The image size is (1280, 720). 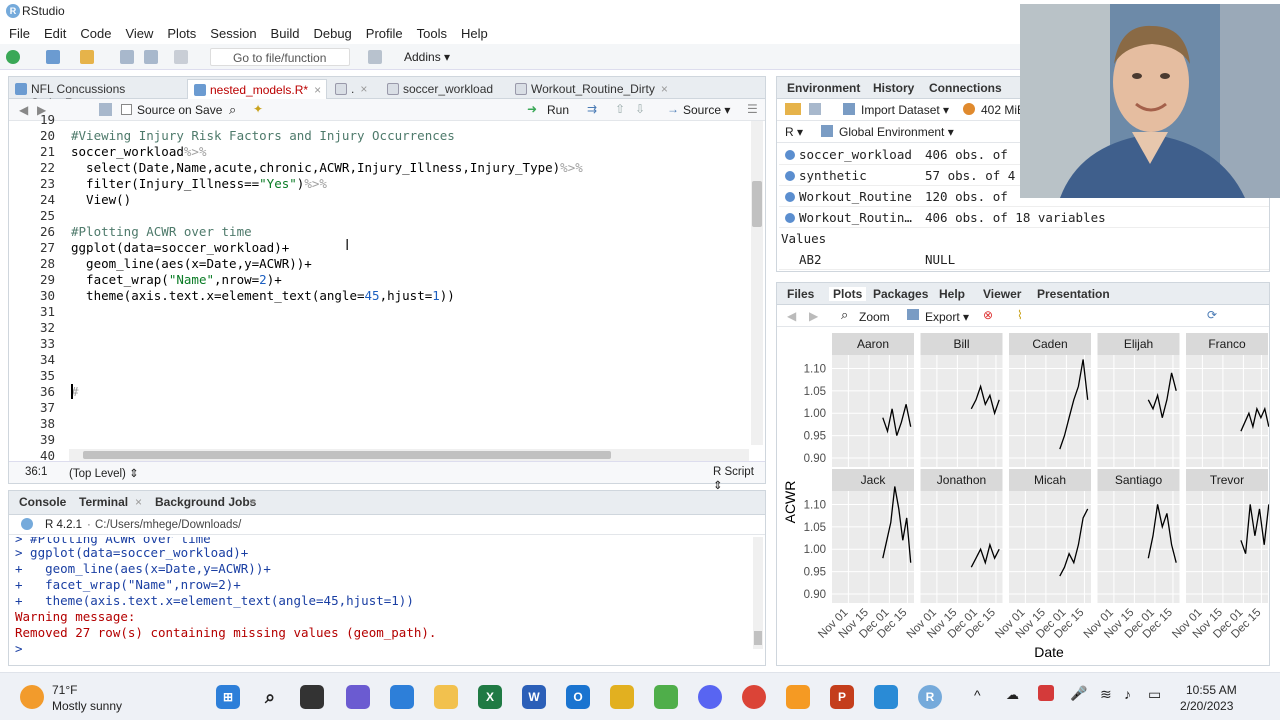 I want to click on menu-profile: Profile, so click(x=384, y=33).